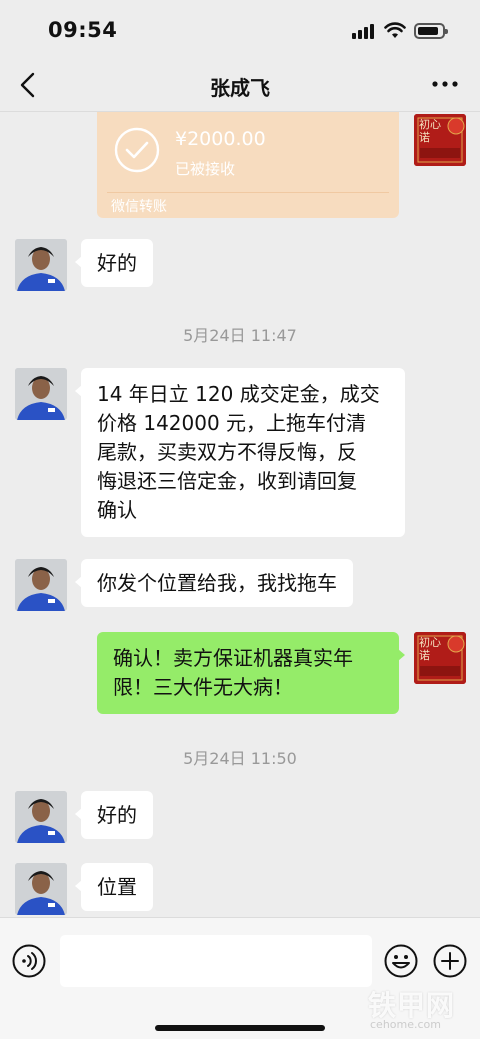 This screenshot has height=1039, width=480. I want to click on message-text-line: 价格 142000 元，上拖车付清, so click(232, 423).